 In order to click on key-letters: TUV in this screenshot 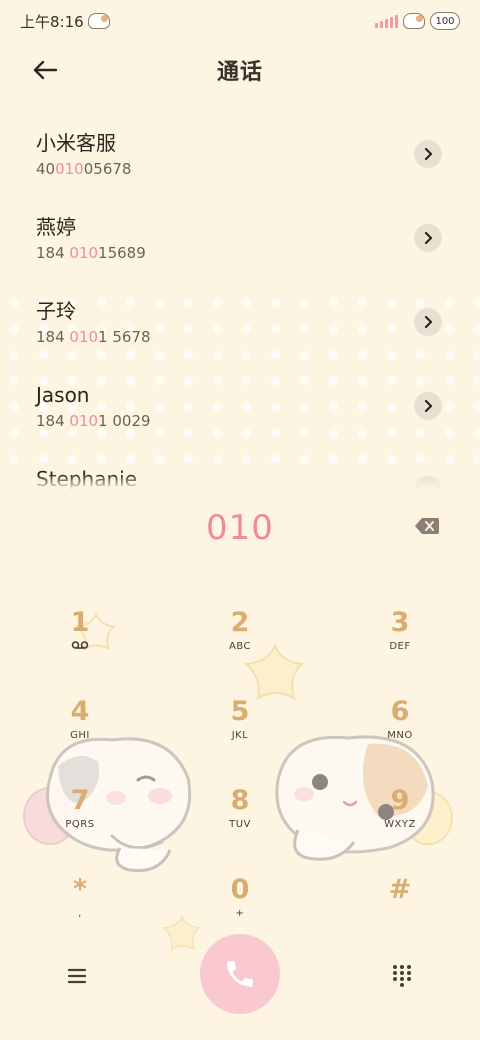, I will do `click(240, 824)`.